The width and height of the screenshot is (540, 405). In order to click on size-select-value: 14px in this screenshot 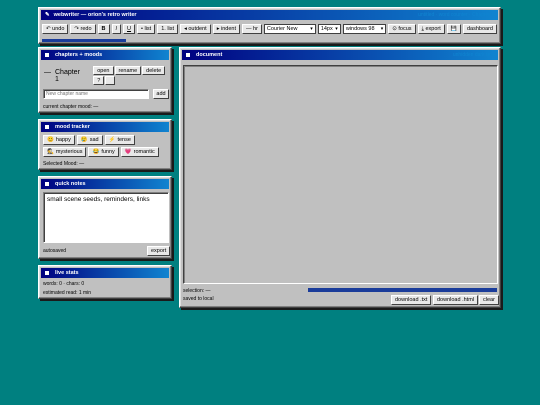, I will do `click(326, 29)`.